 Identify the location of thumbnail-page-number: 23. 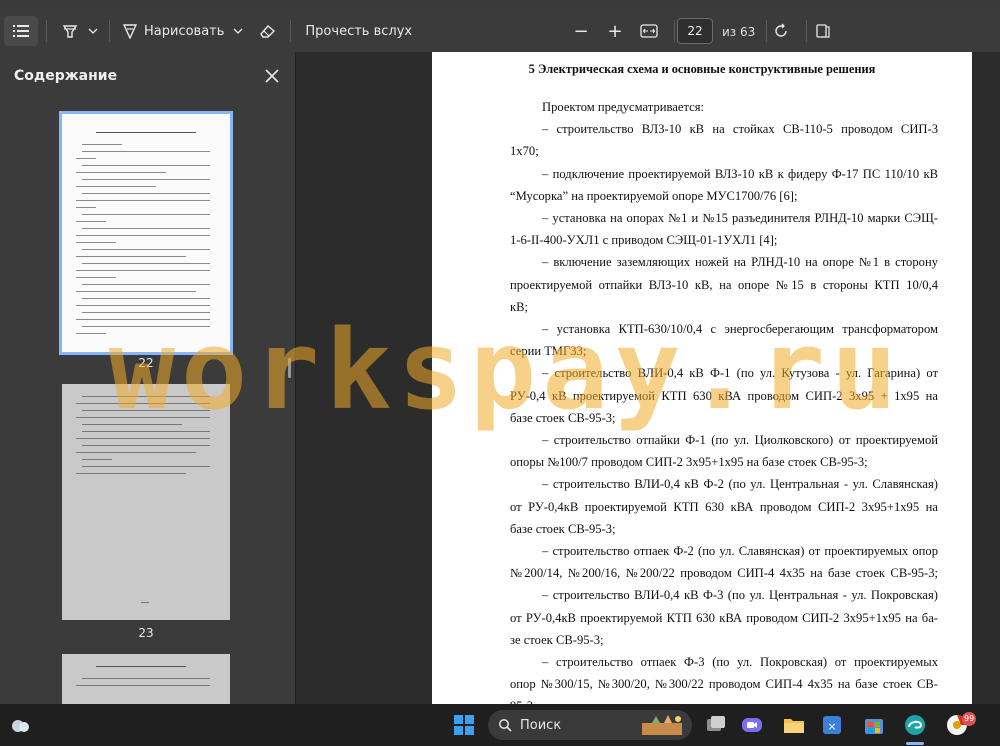
(146, 633).